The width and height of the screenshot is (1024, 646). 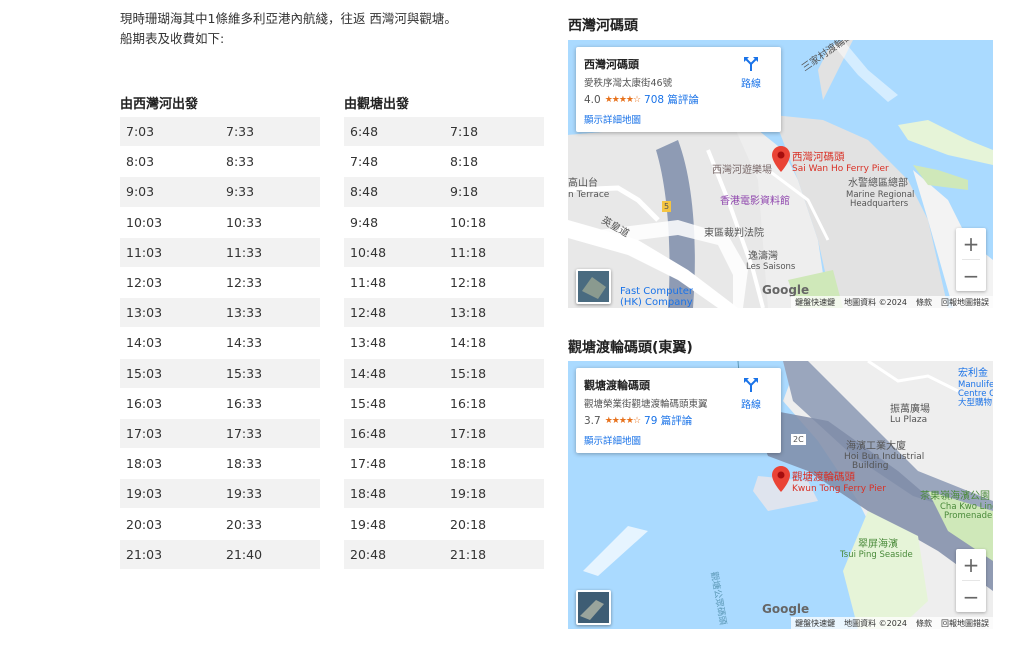 I want to click on map-label-les-saisons-en: Les Saisons, so click(x=771, y=267).